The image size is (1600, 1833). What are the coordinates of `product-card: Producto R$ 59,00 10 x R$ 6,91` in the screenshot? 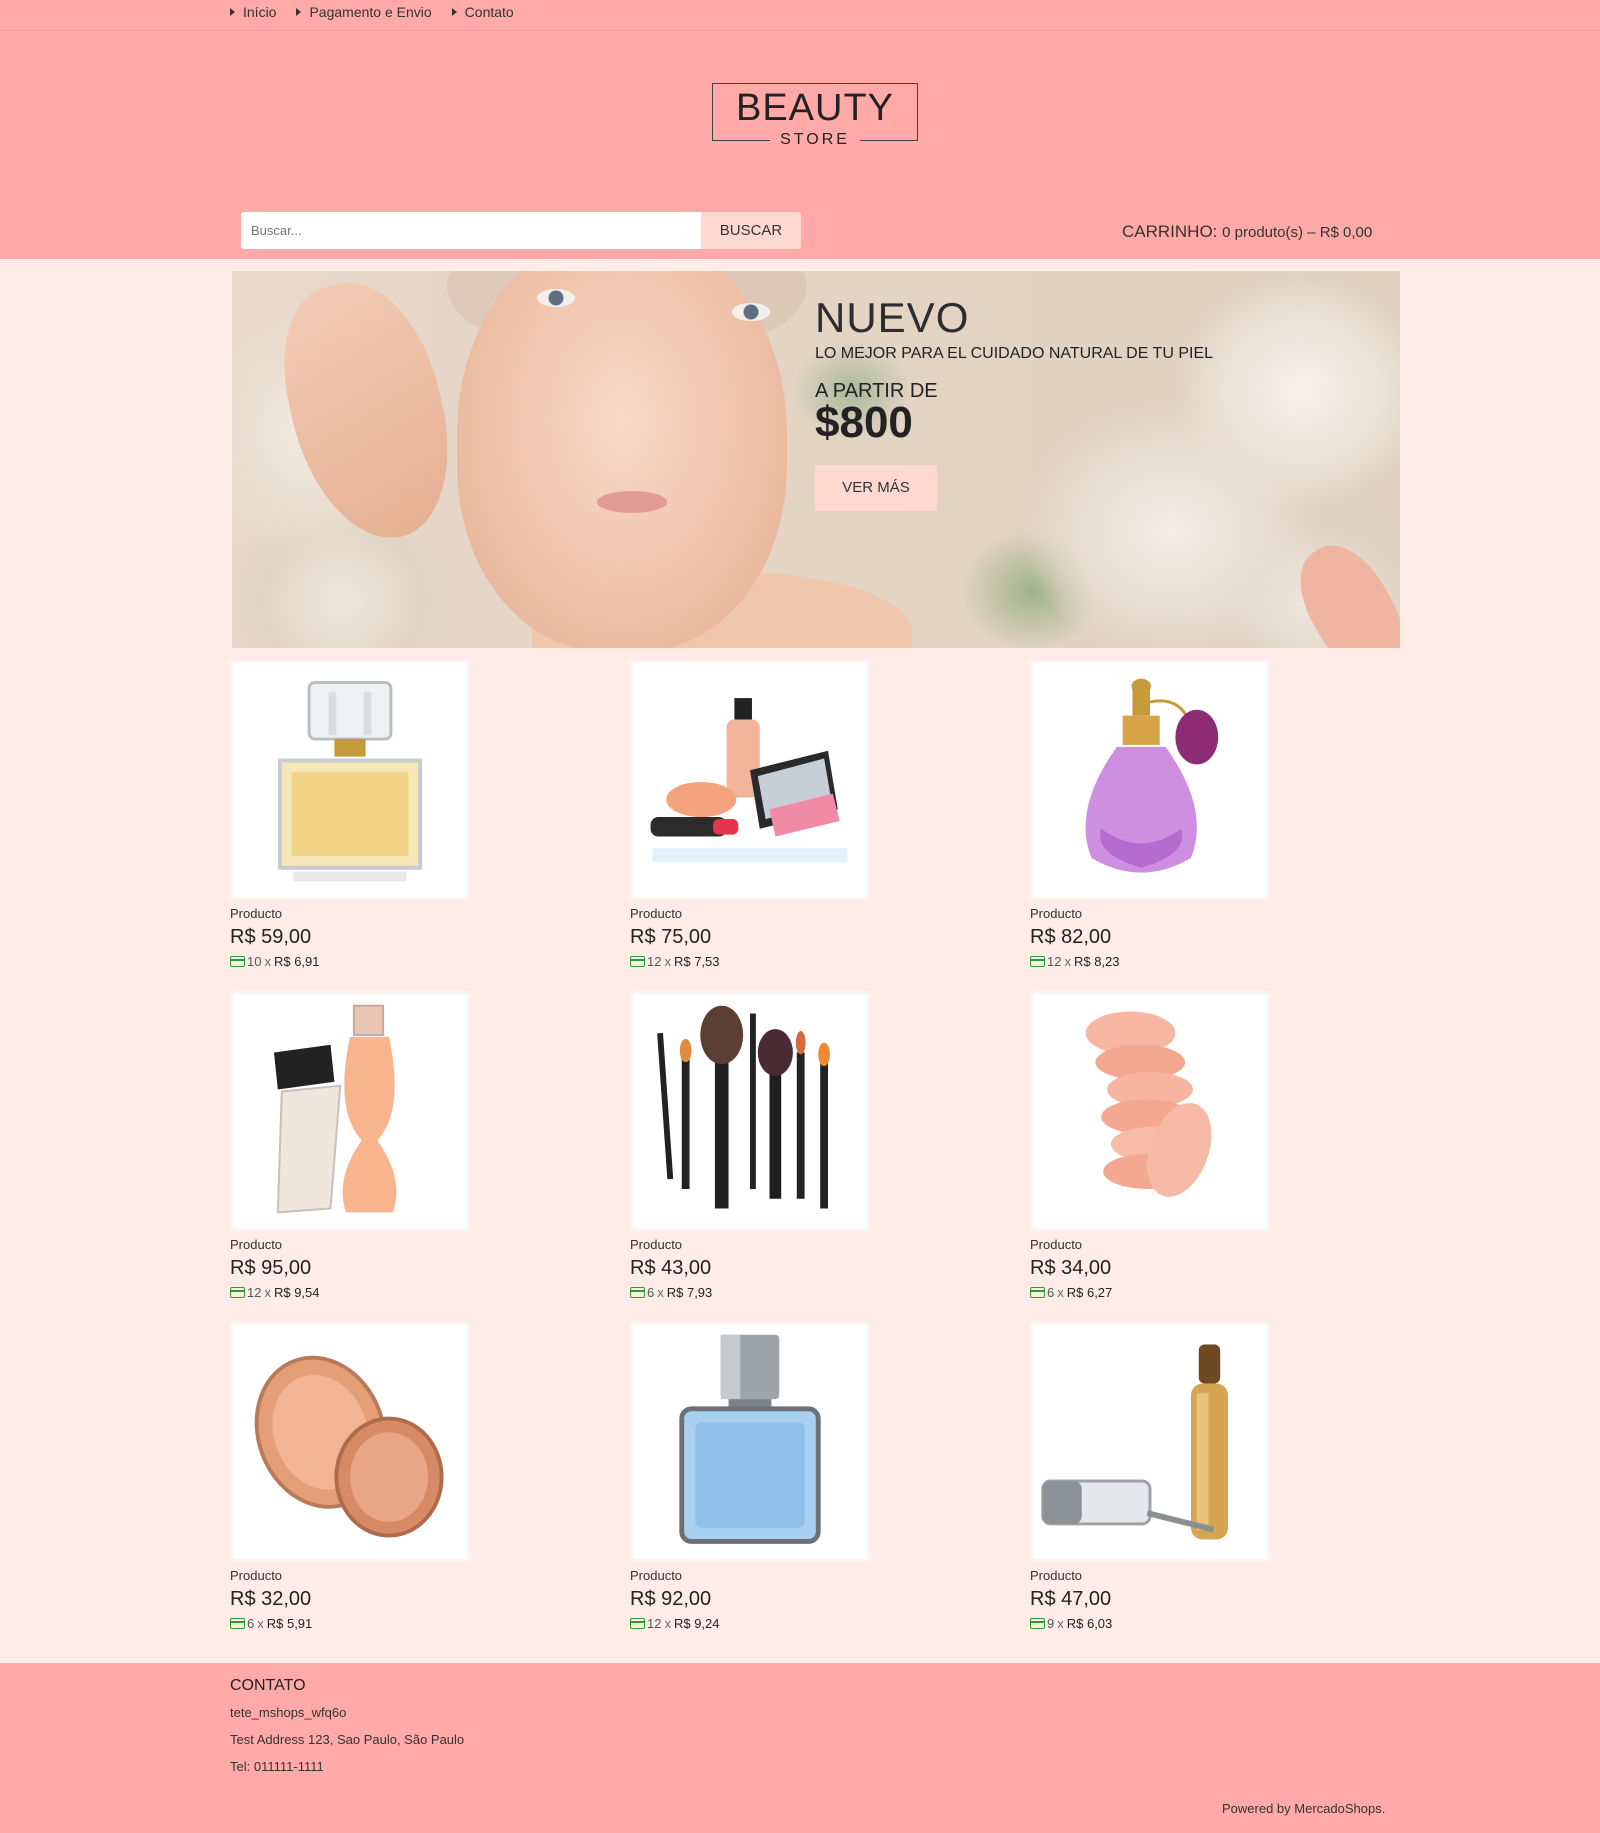 It's located at (380, 814).